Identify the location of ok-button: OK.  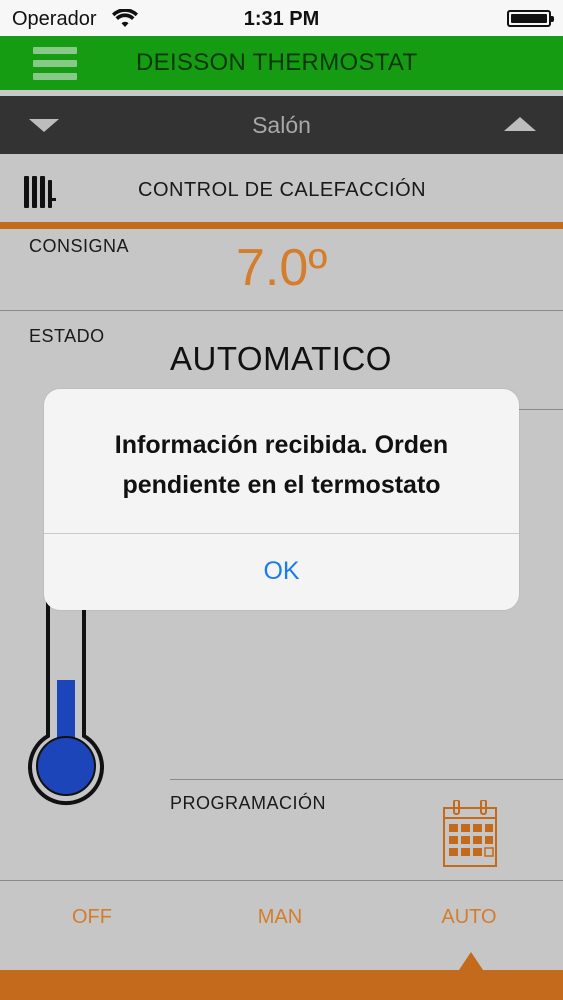
(281, 571).